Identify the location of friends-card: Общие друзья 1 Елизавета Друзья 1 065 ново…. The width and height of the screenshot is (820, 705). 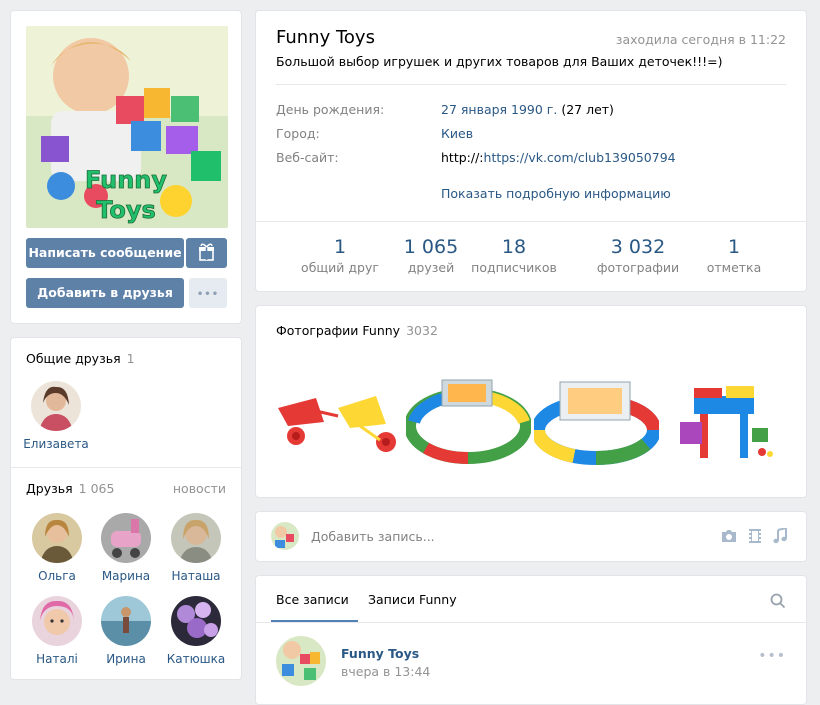
(126, 508).